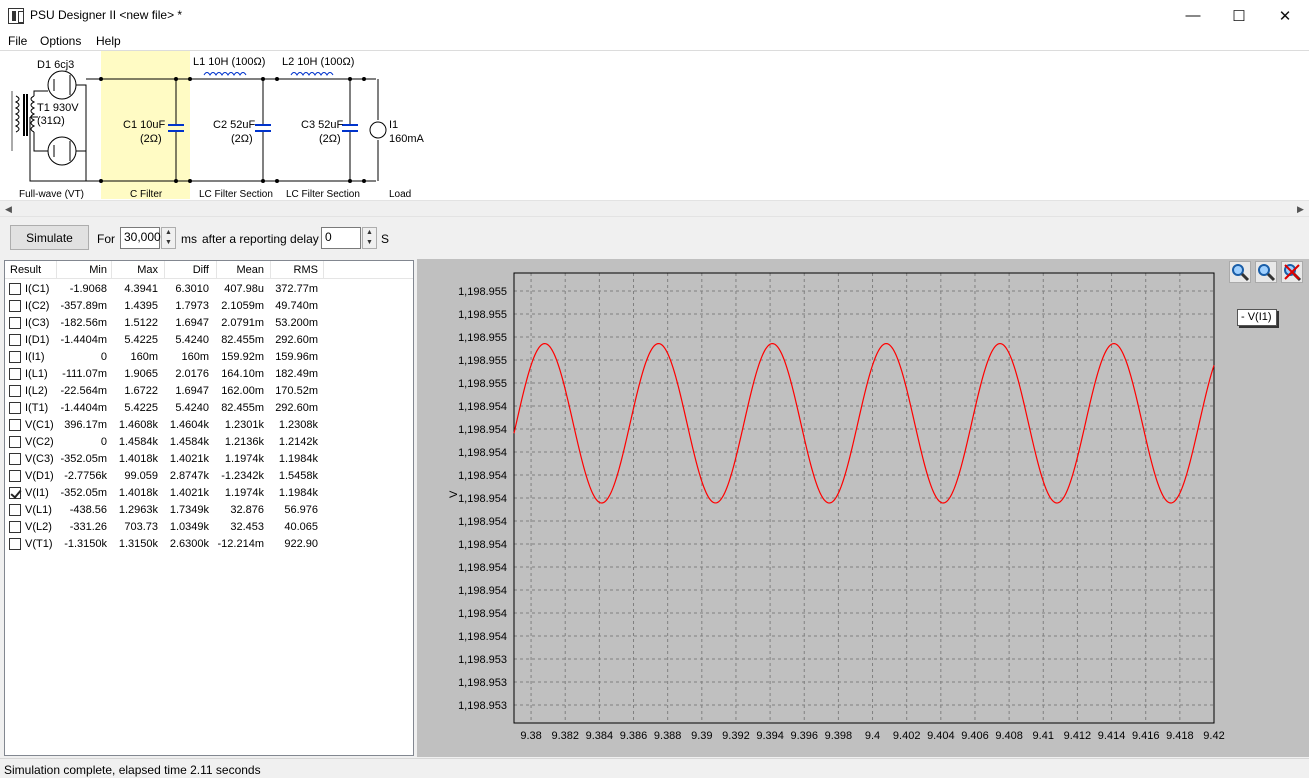  I want to click on table-row: V(C2) 0 1.4584k 1.4584k 1.2136k 1.2142k, so click(209, 442).